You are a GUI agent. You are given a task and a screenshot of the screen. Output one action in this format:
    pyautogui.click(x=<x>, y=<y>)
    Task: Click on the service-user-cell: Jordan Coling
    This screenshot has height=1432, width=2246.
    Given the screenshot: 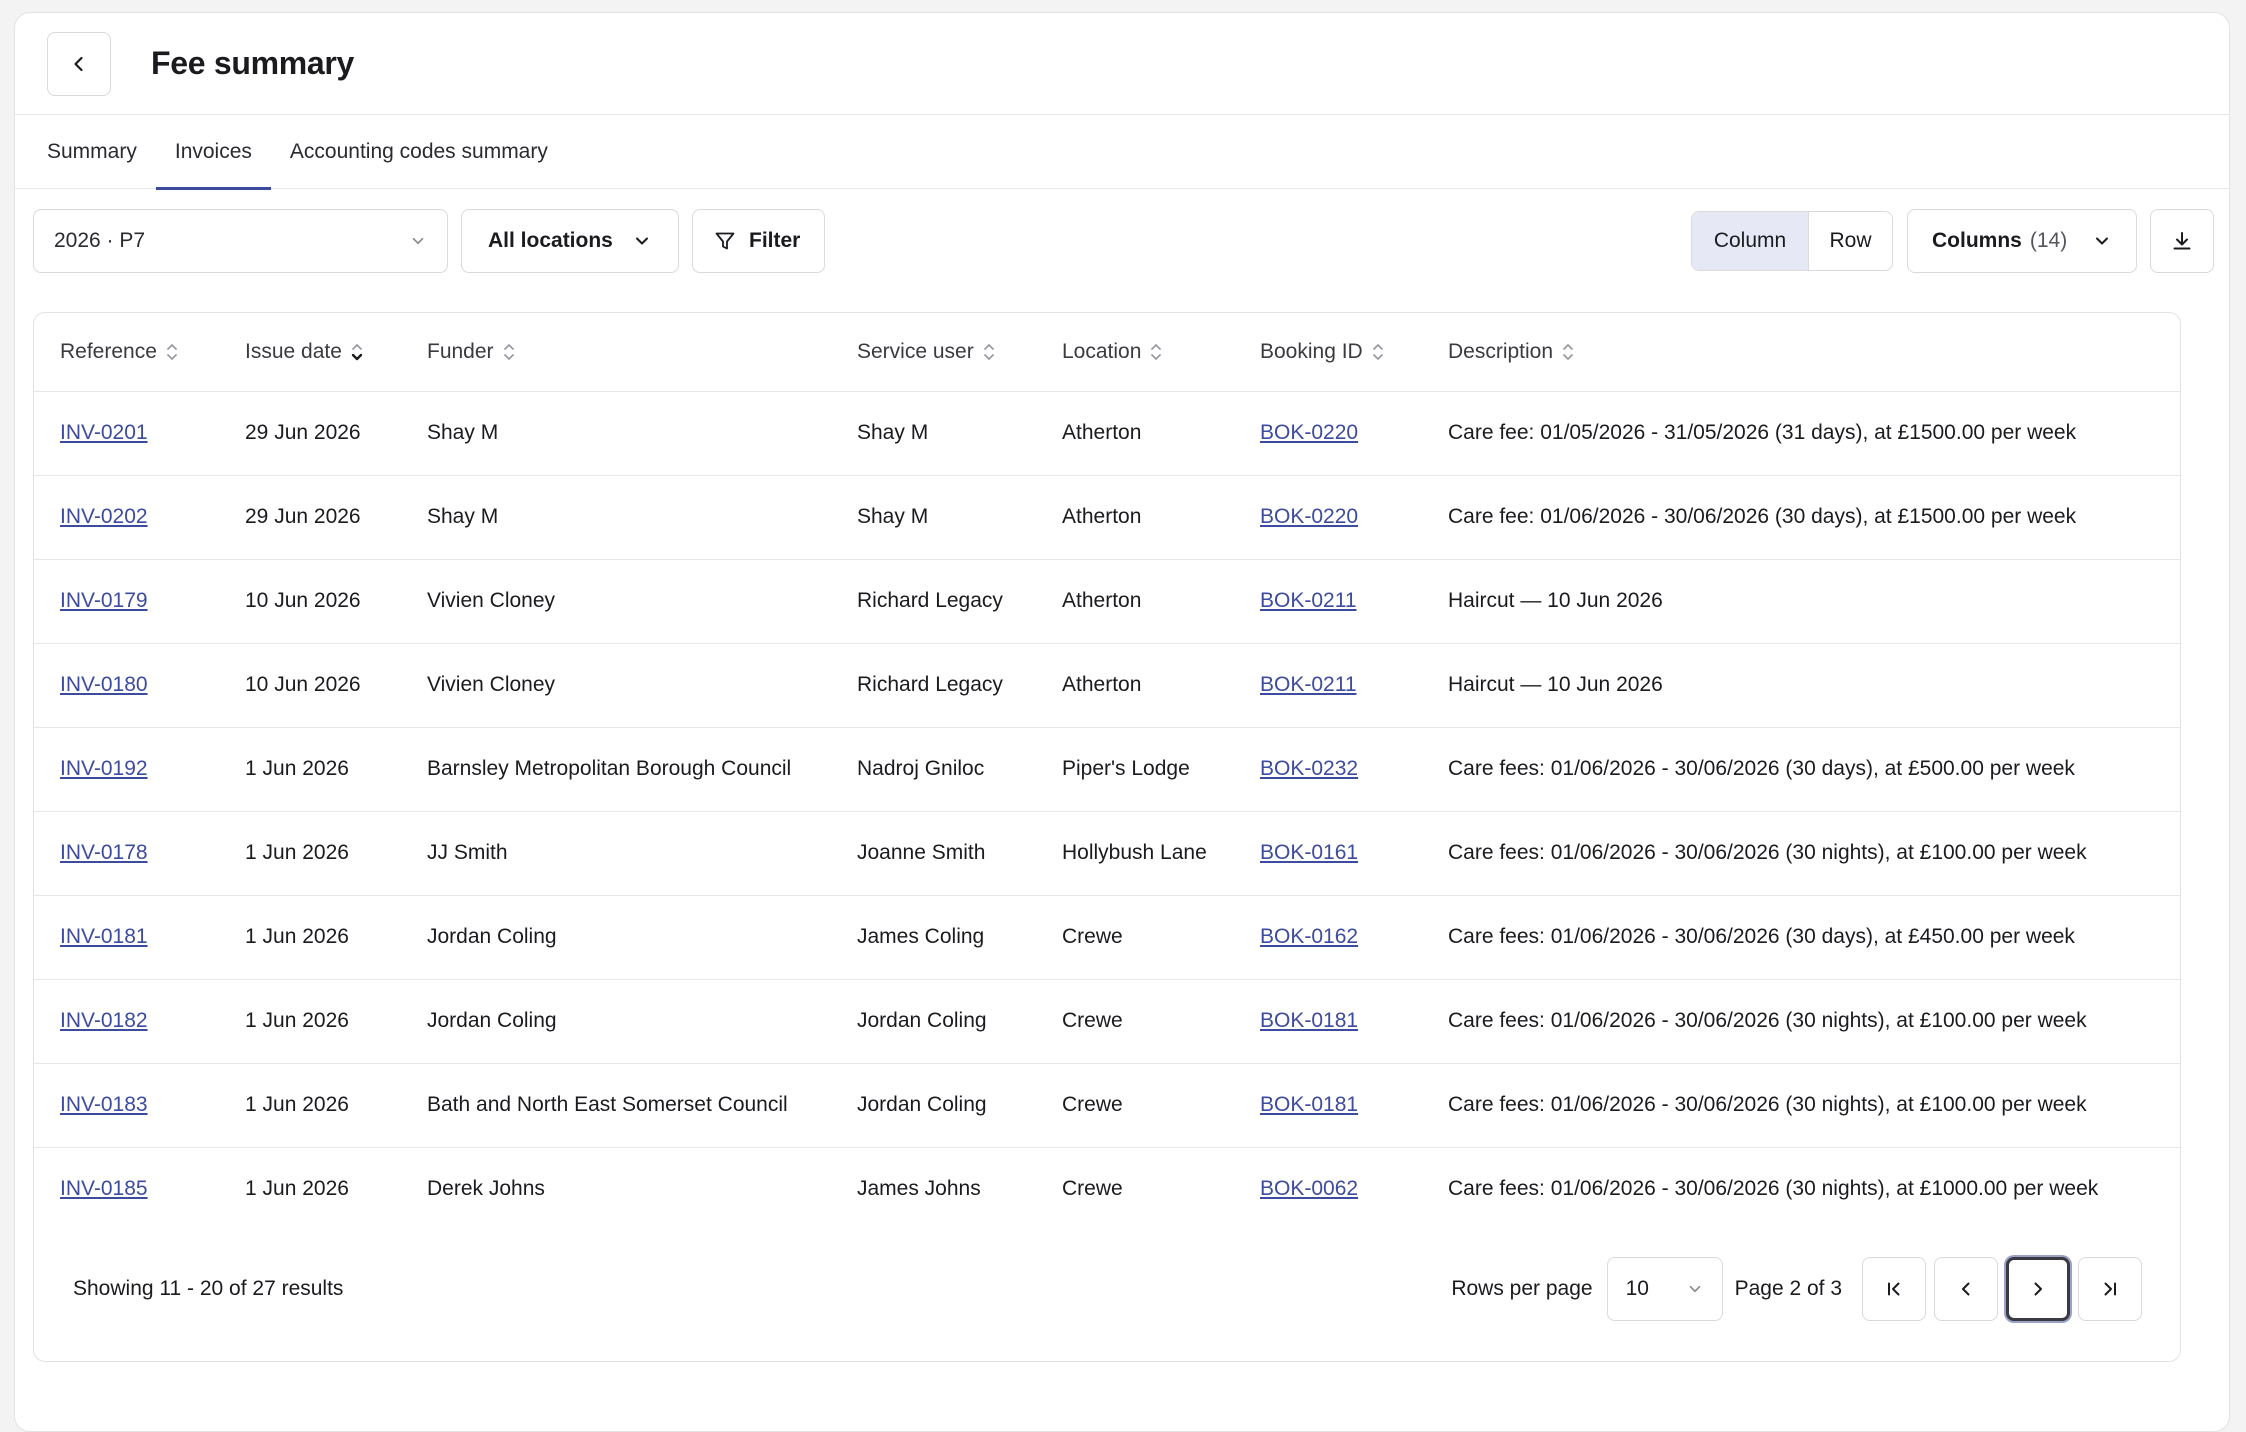 What is the action you would take?
    pyautogui.click(x=959, y=1021)
    